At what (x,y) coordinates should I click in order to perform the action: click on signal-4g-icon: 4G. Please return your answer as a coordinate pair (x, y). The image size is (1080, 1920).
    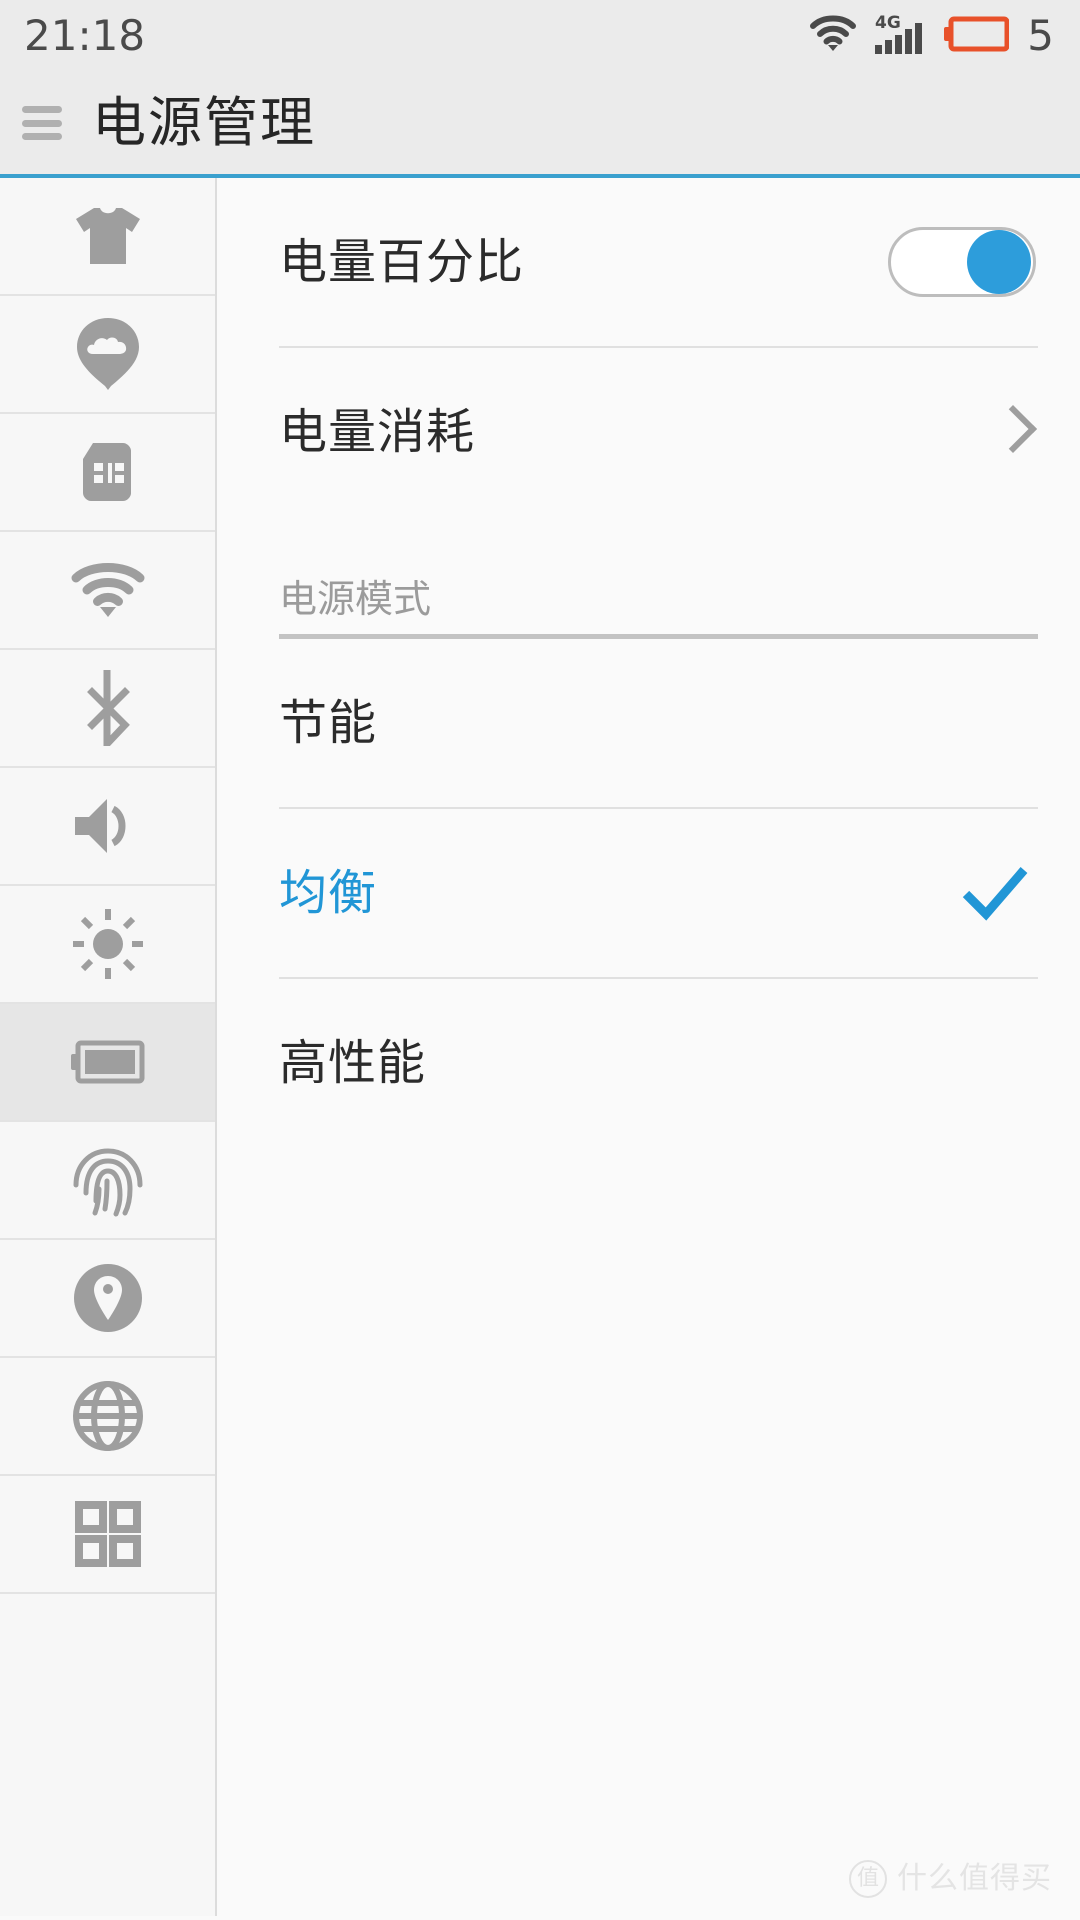
    Looking at the image, I should click on (900, 36).